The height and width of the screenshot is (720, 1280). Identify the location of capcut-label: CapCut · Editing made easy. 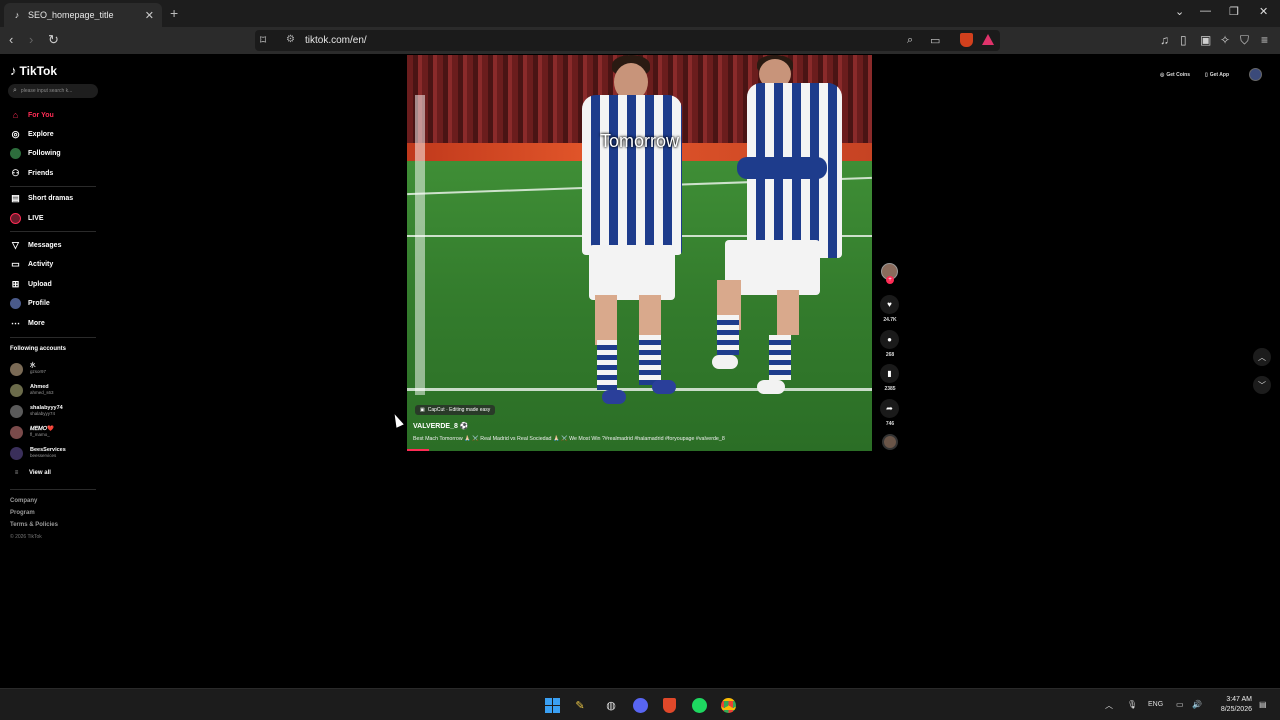
(459, 410).